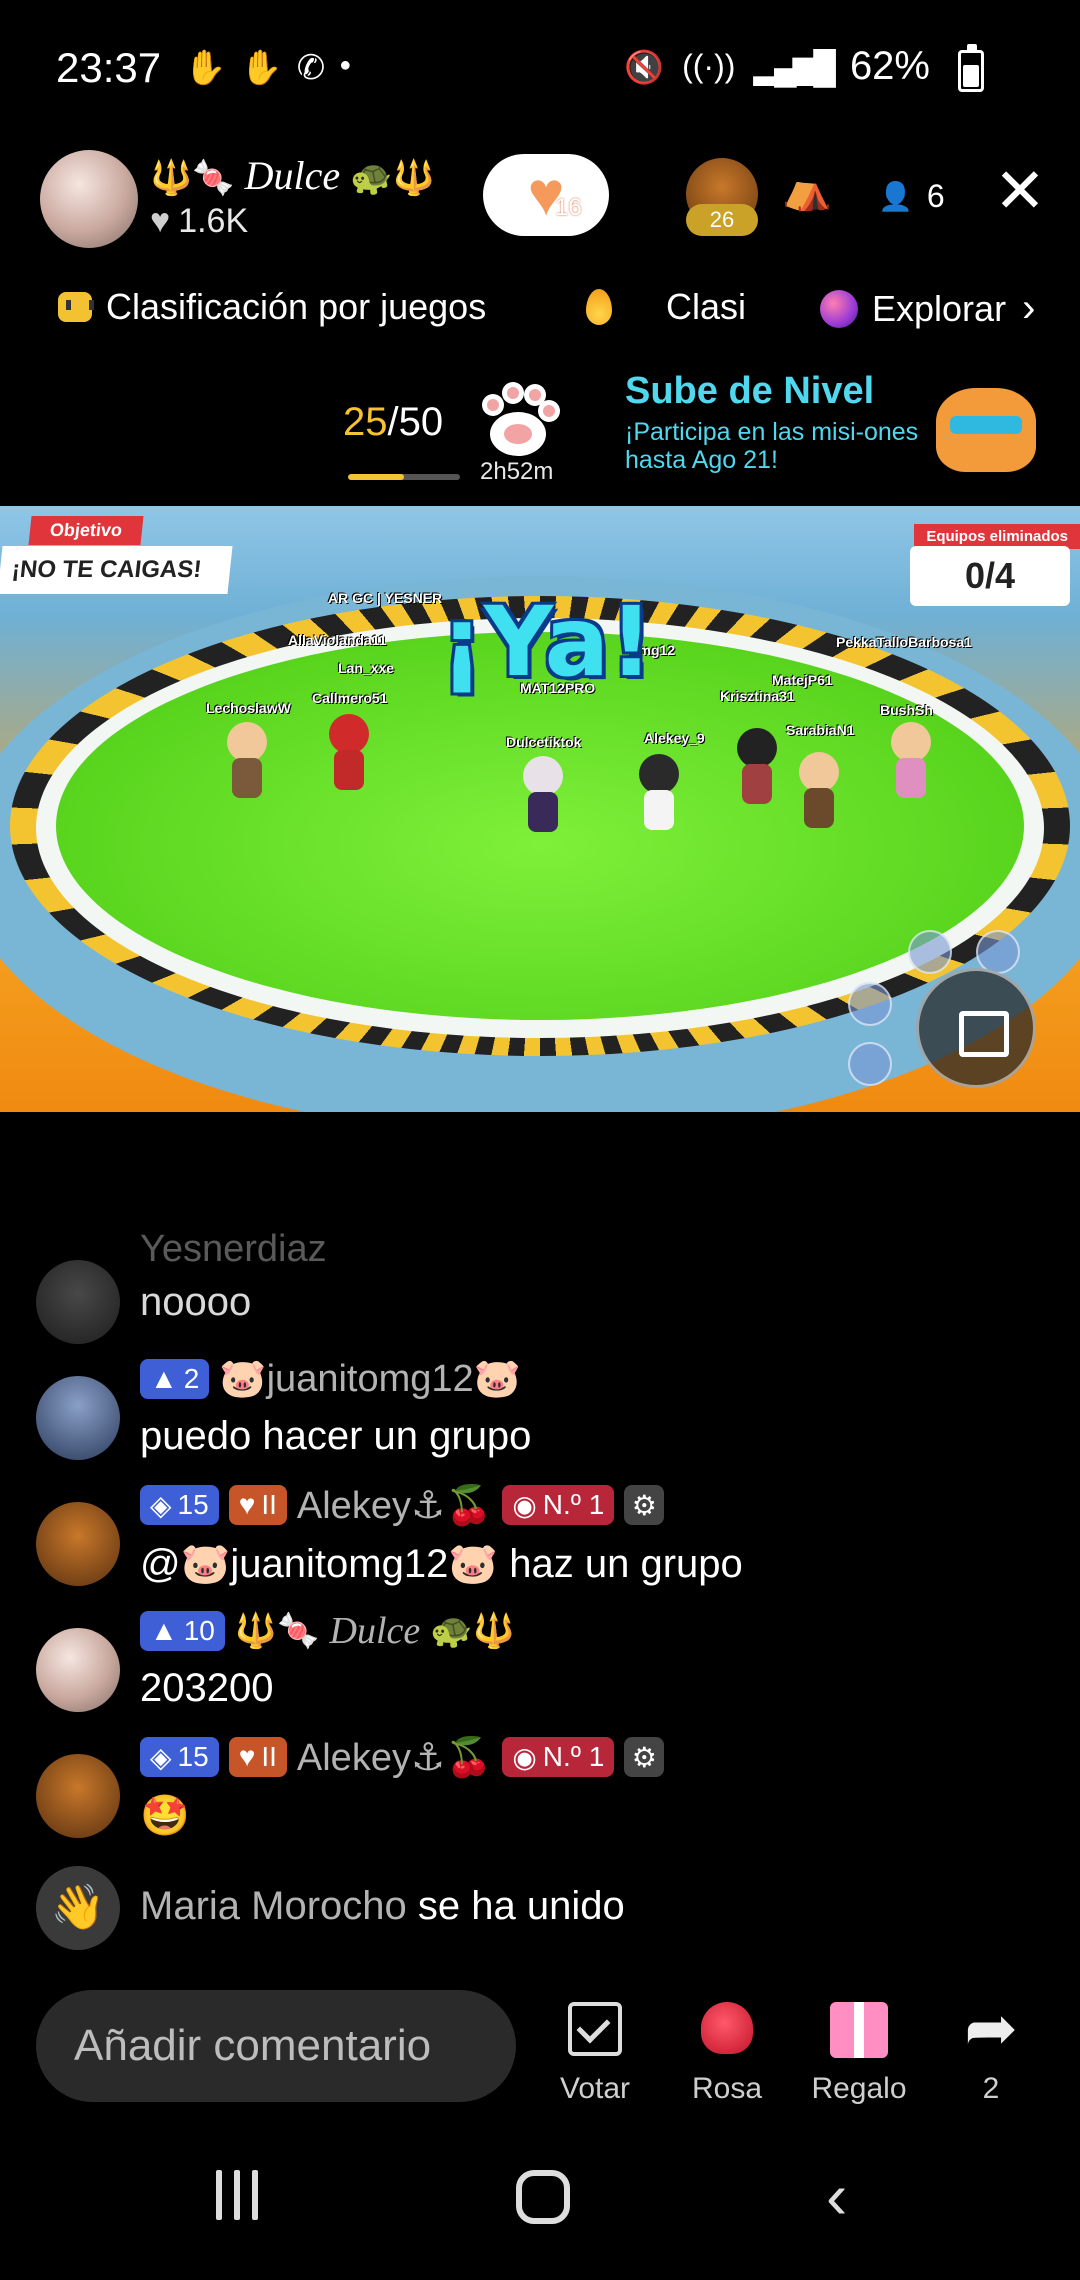 This screenshot has height=2280, width=1080. I want to click on player-name: Krisztina31, so click(757, 696).